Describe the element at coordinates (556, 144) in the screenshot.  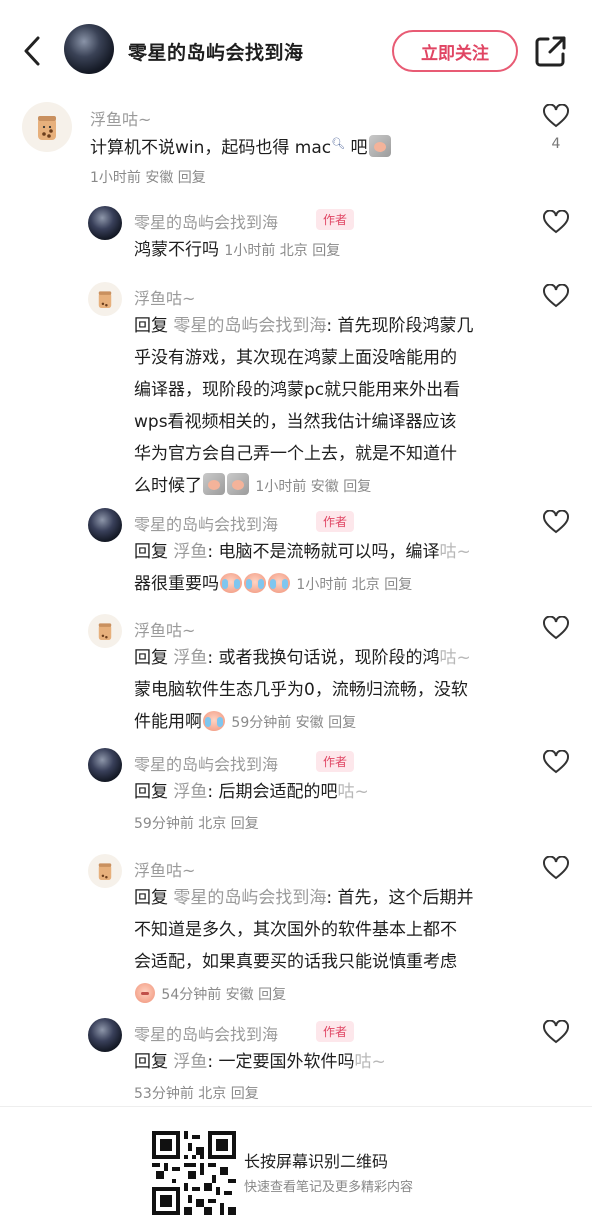
I see `like-count: 4` at that location.